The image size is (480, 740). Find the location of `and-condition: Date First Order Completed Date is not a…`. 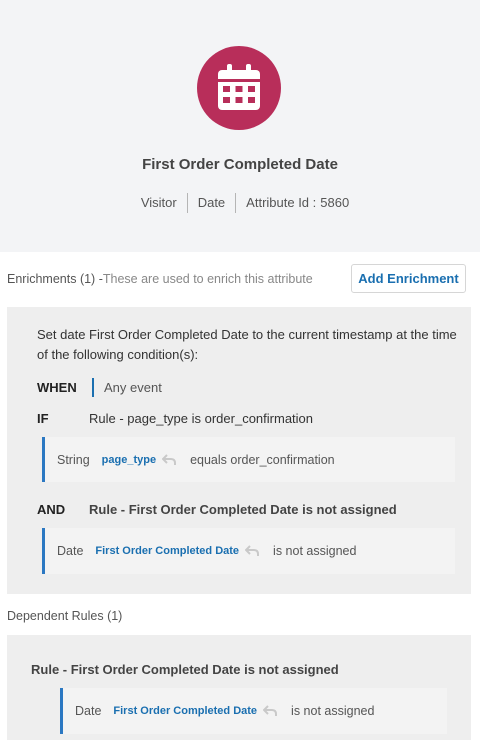

and-condition: Date First Order Completed Date is not a… is located at coordinates (206, 551).